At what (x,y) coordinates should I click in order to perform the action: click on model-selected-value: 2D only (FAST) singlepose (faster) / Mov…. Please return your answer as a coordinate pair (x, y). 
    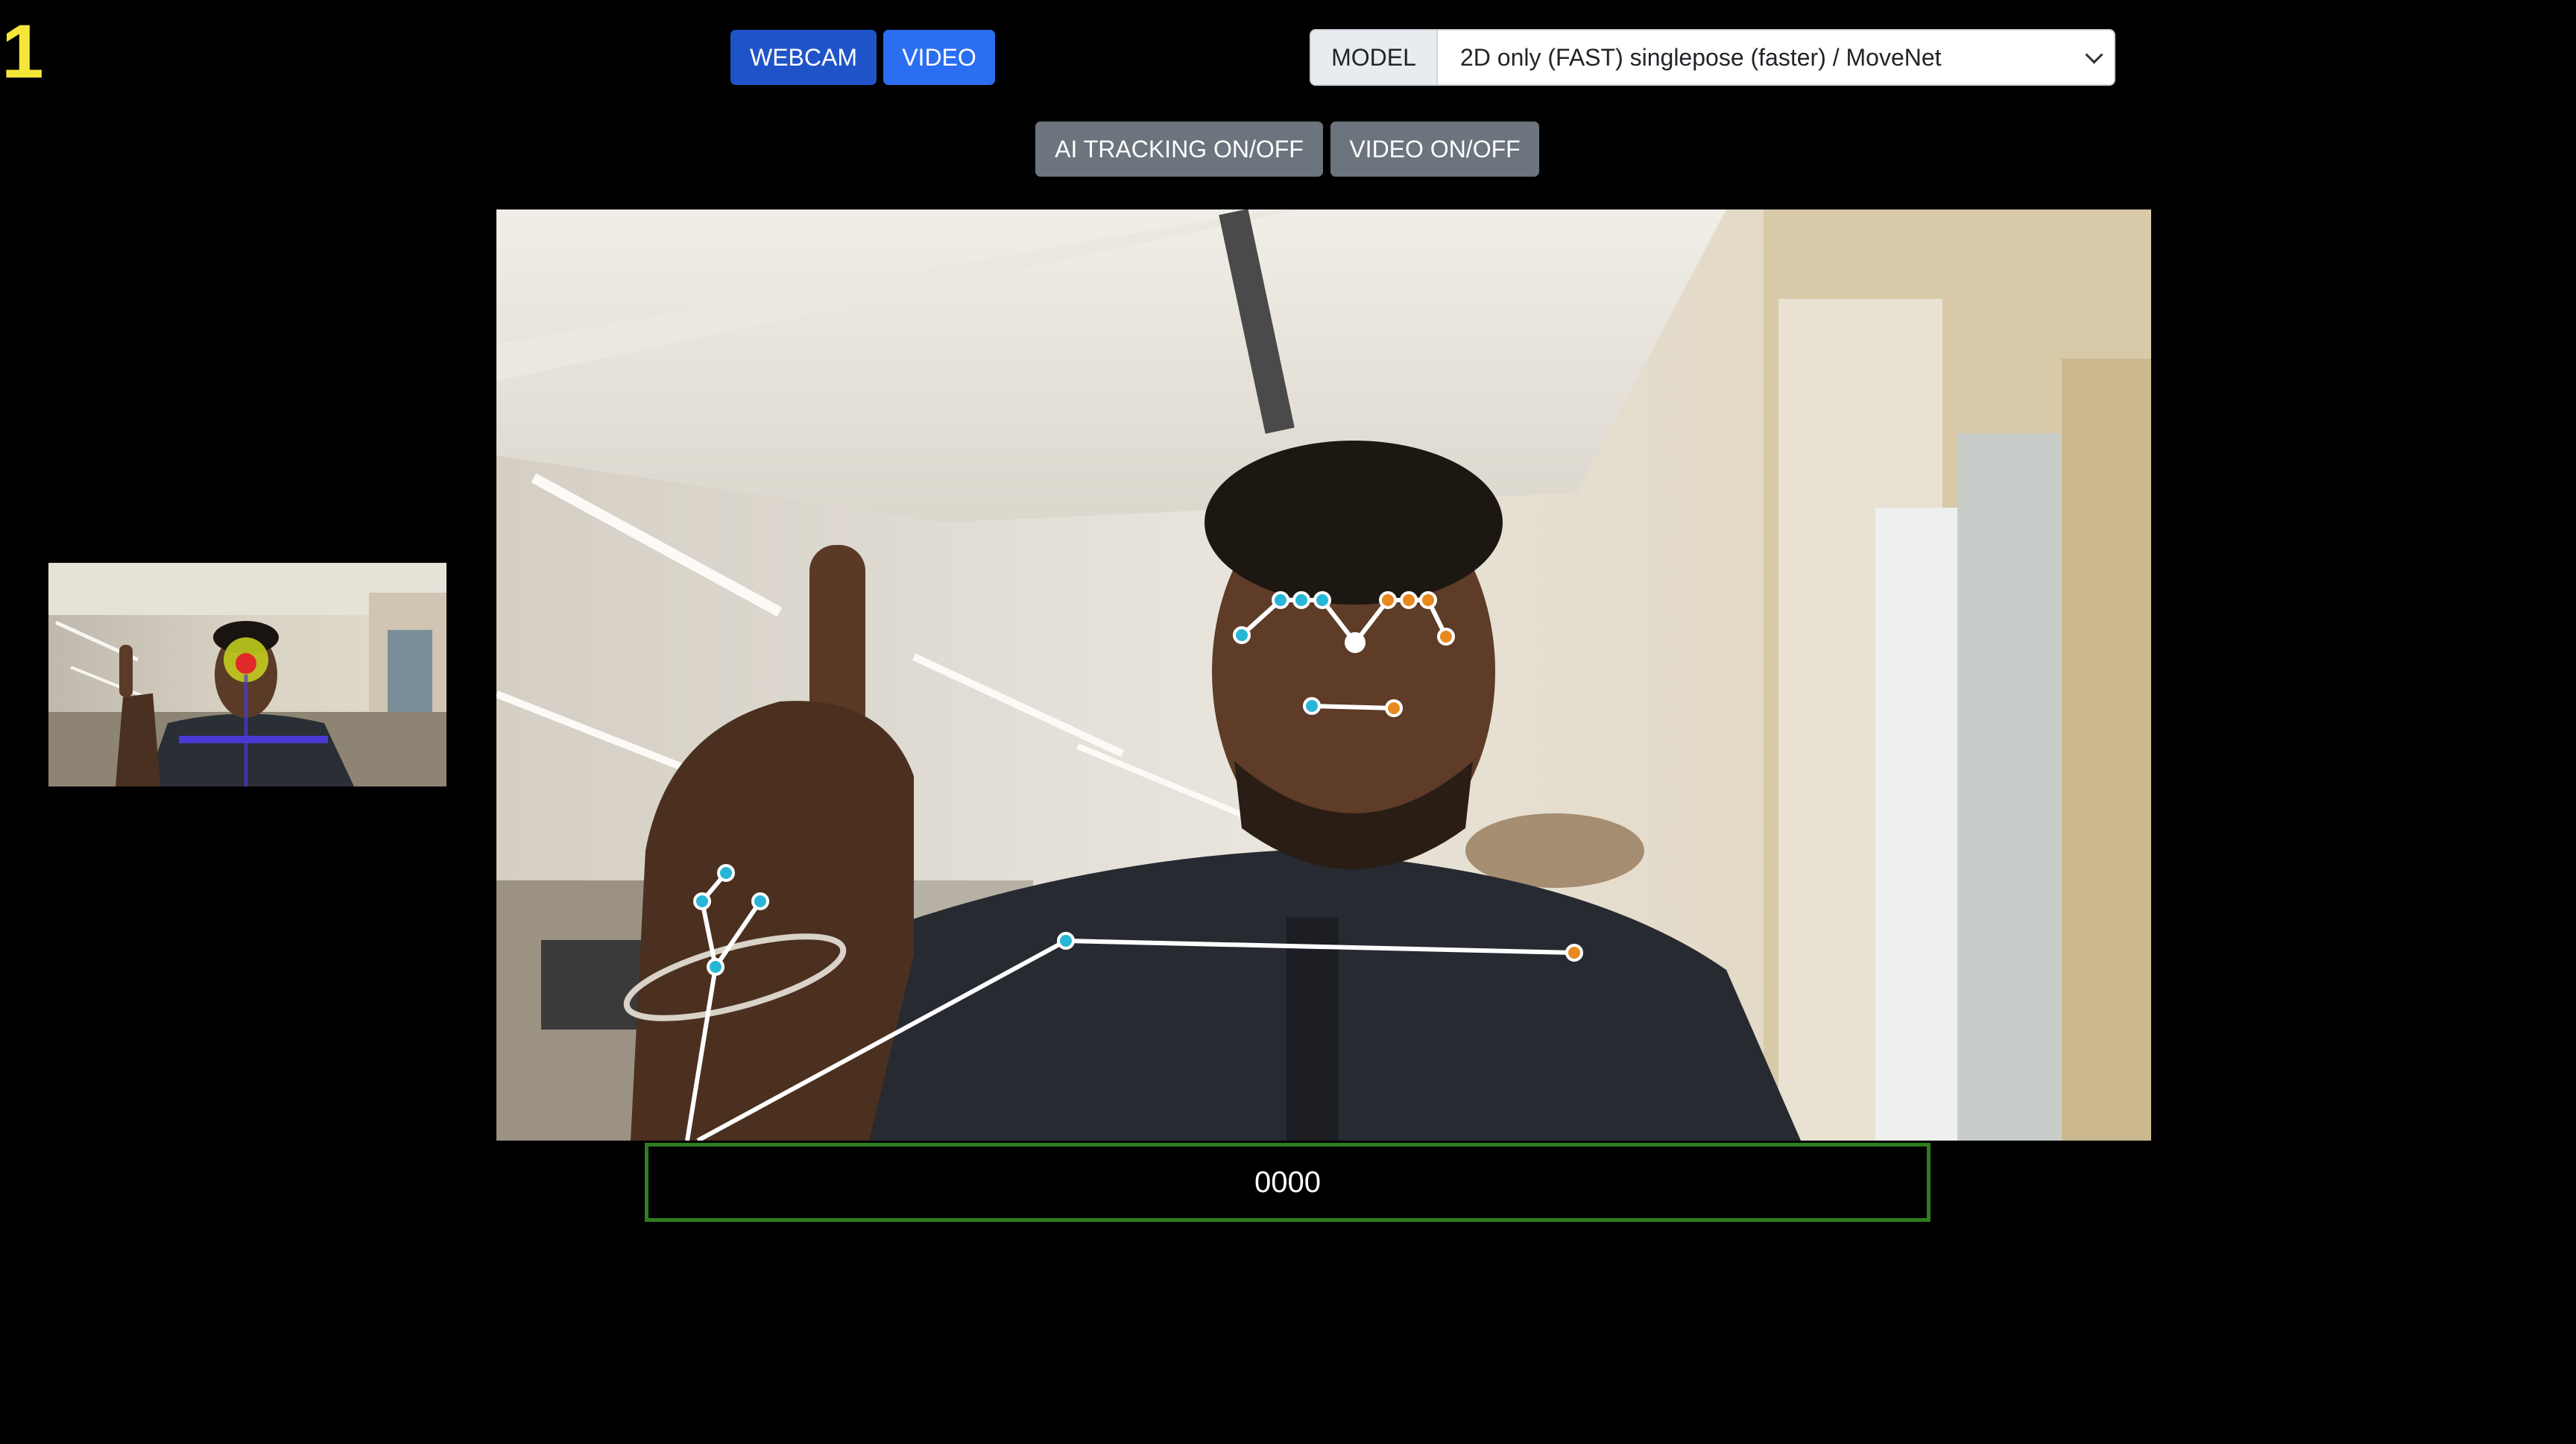
    Looking at the image, I should click on (1701, 57).